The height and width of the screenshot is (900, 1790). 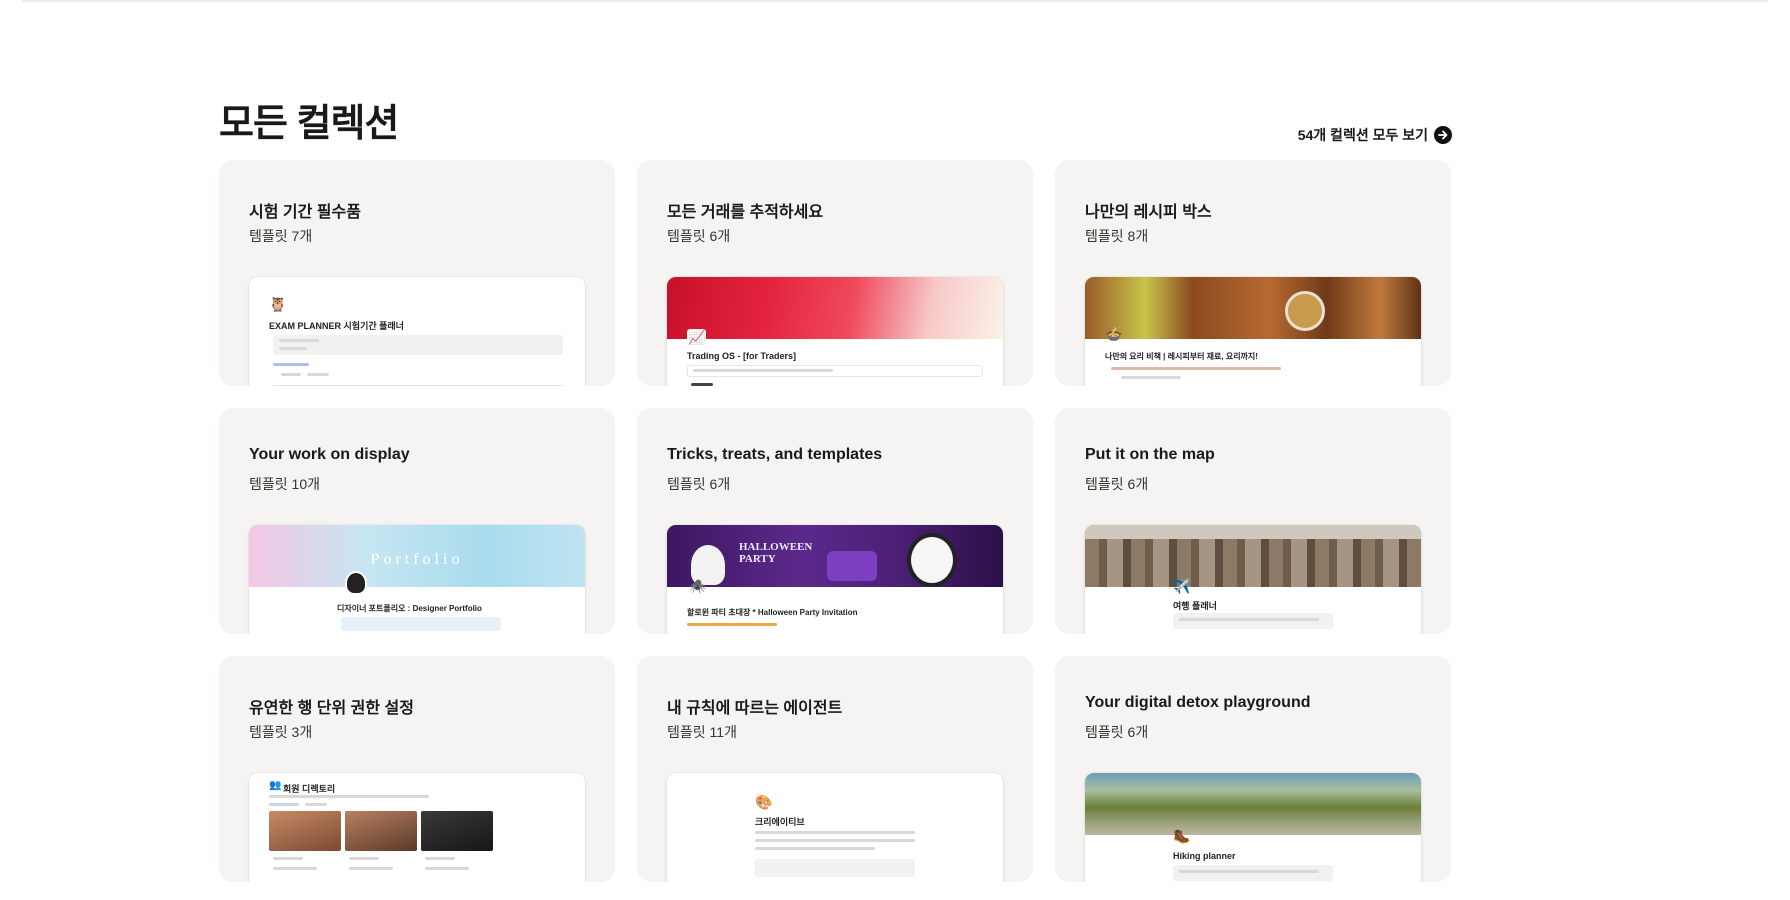 What do you see at coordinates (895, 1) in the screenshot?
I see `top-divider` at bounding box center [895, 1].